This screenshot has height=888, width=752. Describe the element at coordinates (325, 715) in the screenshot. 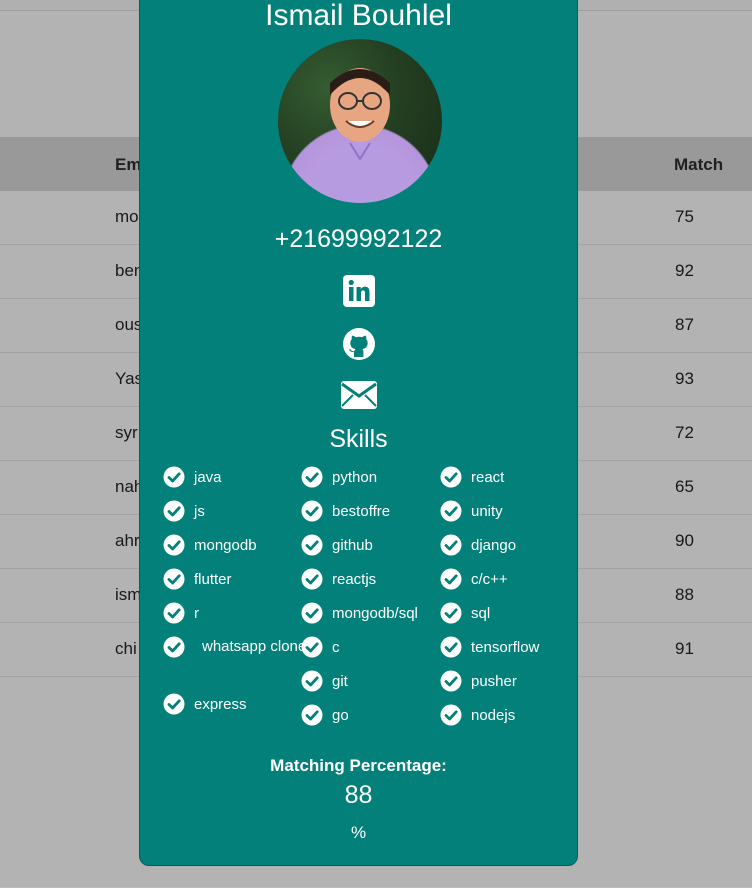

I see `skill-item: go` at that location.